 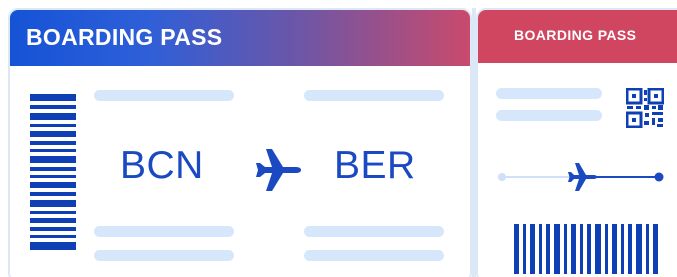 What do you see at coordinates (240, 38) in the screenshot?
I see `main-header: BOARDING PASS` at bounding box center [240, 38].